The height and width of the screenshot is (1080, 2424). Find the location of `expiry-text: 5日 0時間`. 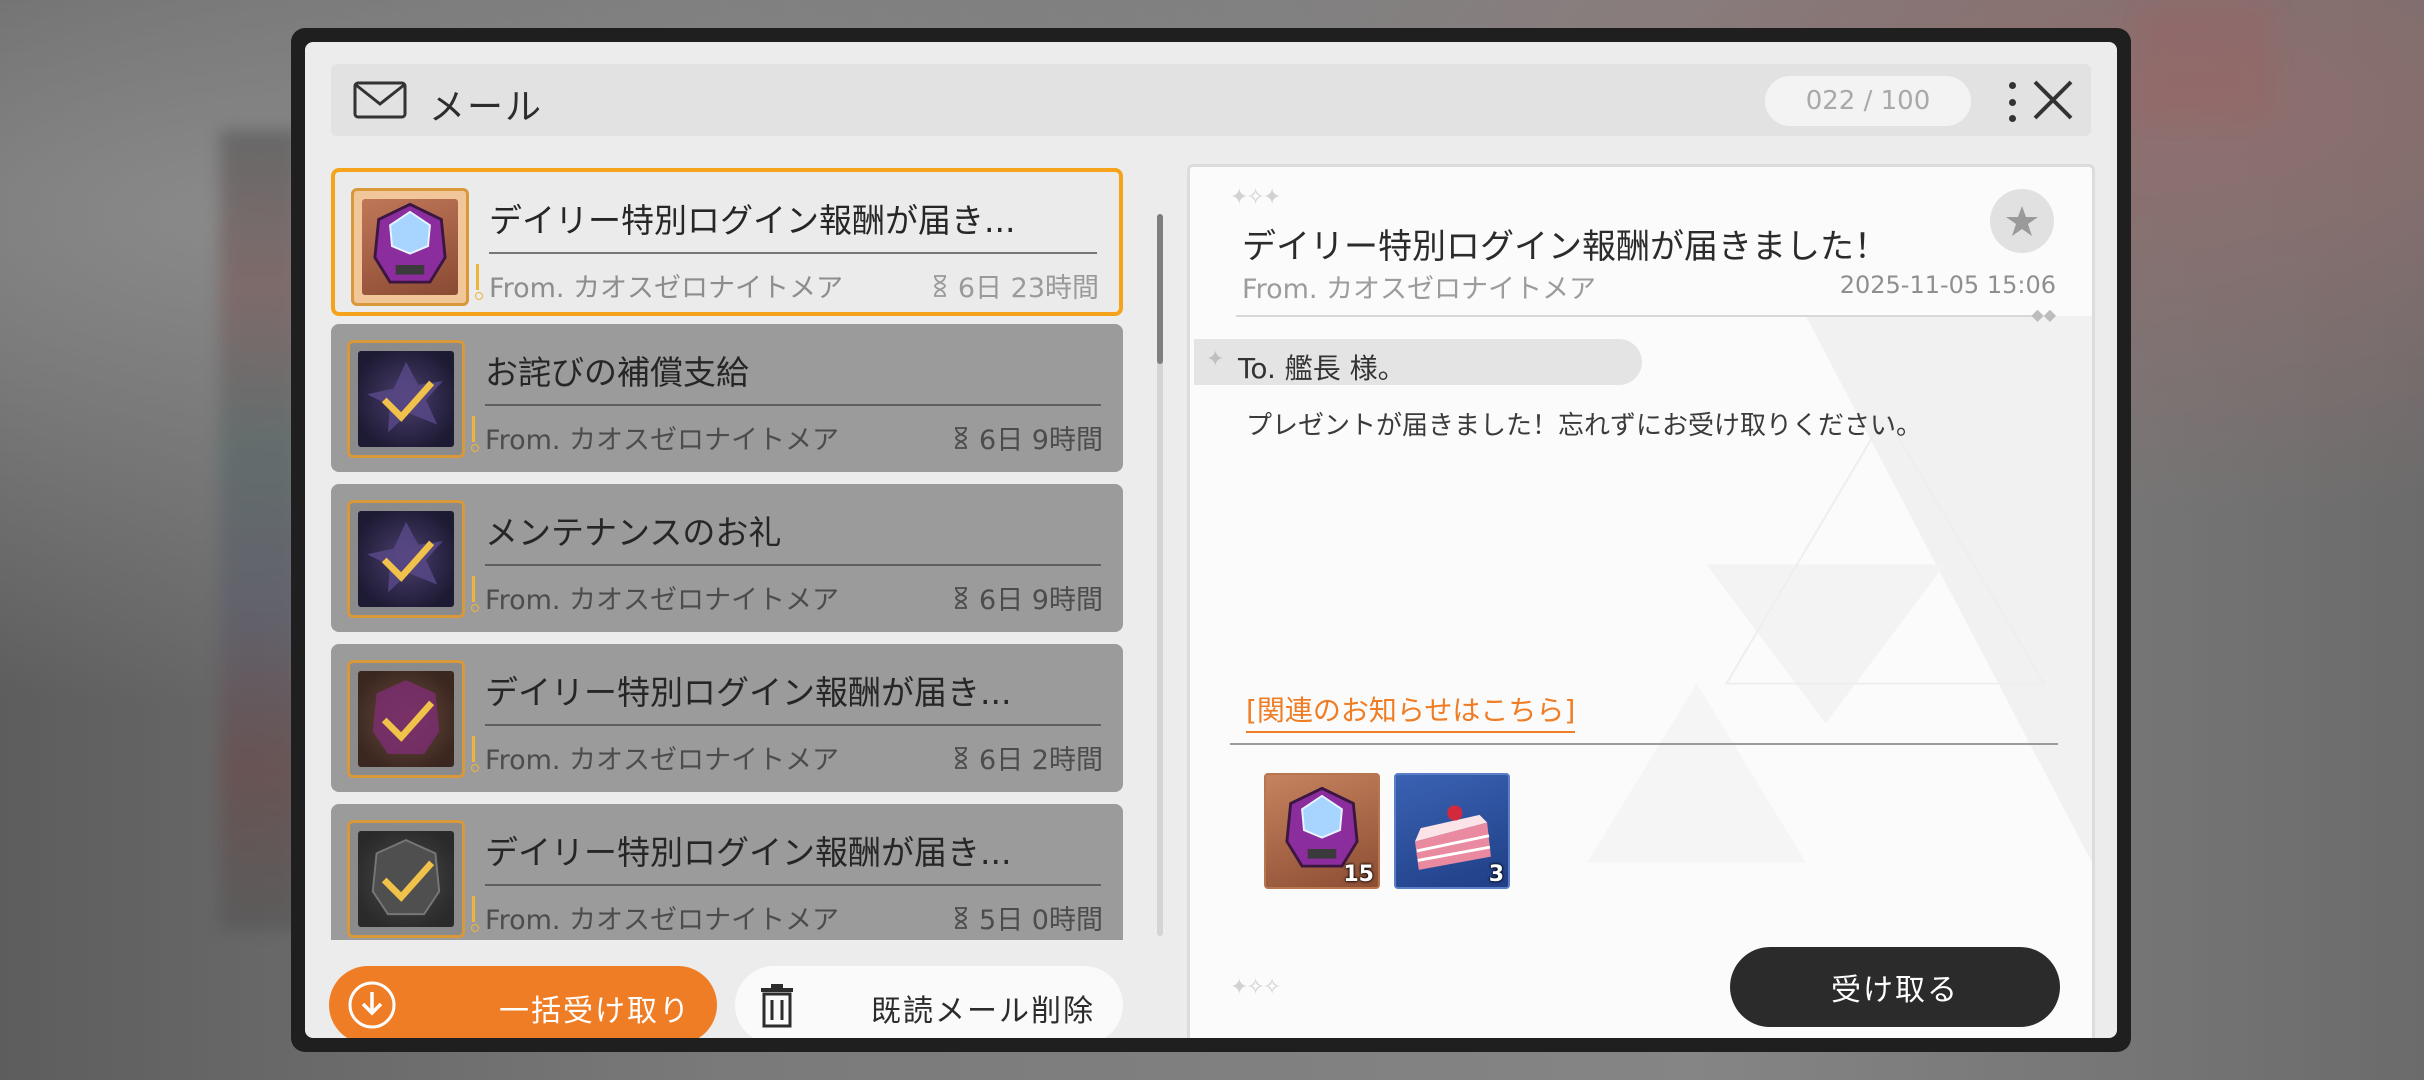

expiry-text: 5日 0時間 is located at coordinates (1041, 920).